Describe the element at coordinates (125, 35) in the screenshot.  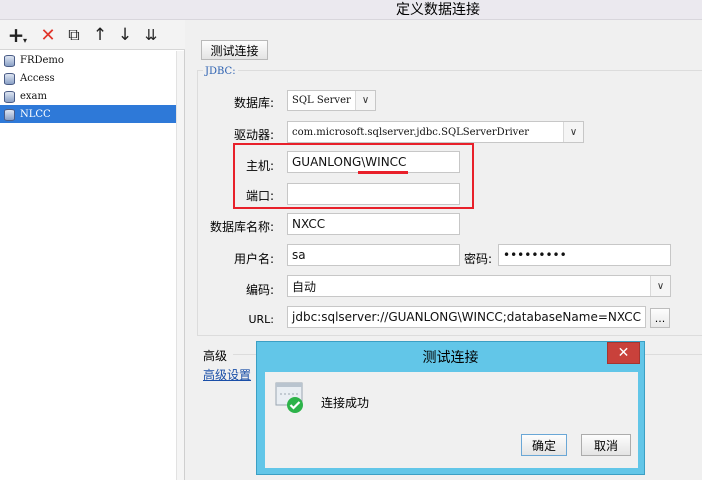
I see `arrow-down-icon: ↓` at that location.